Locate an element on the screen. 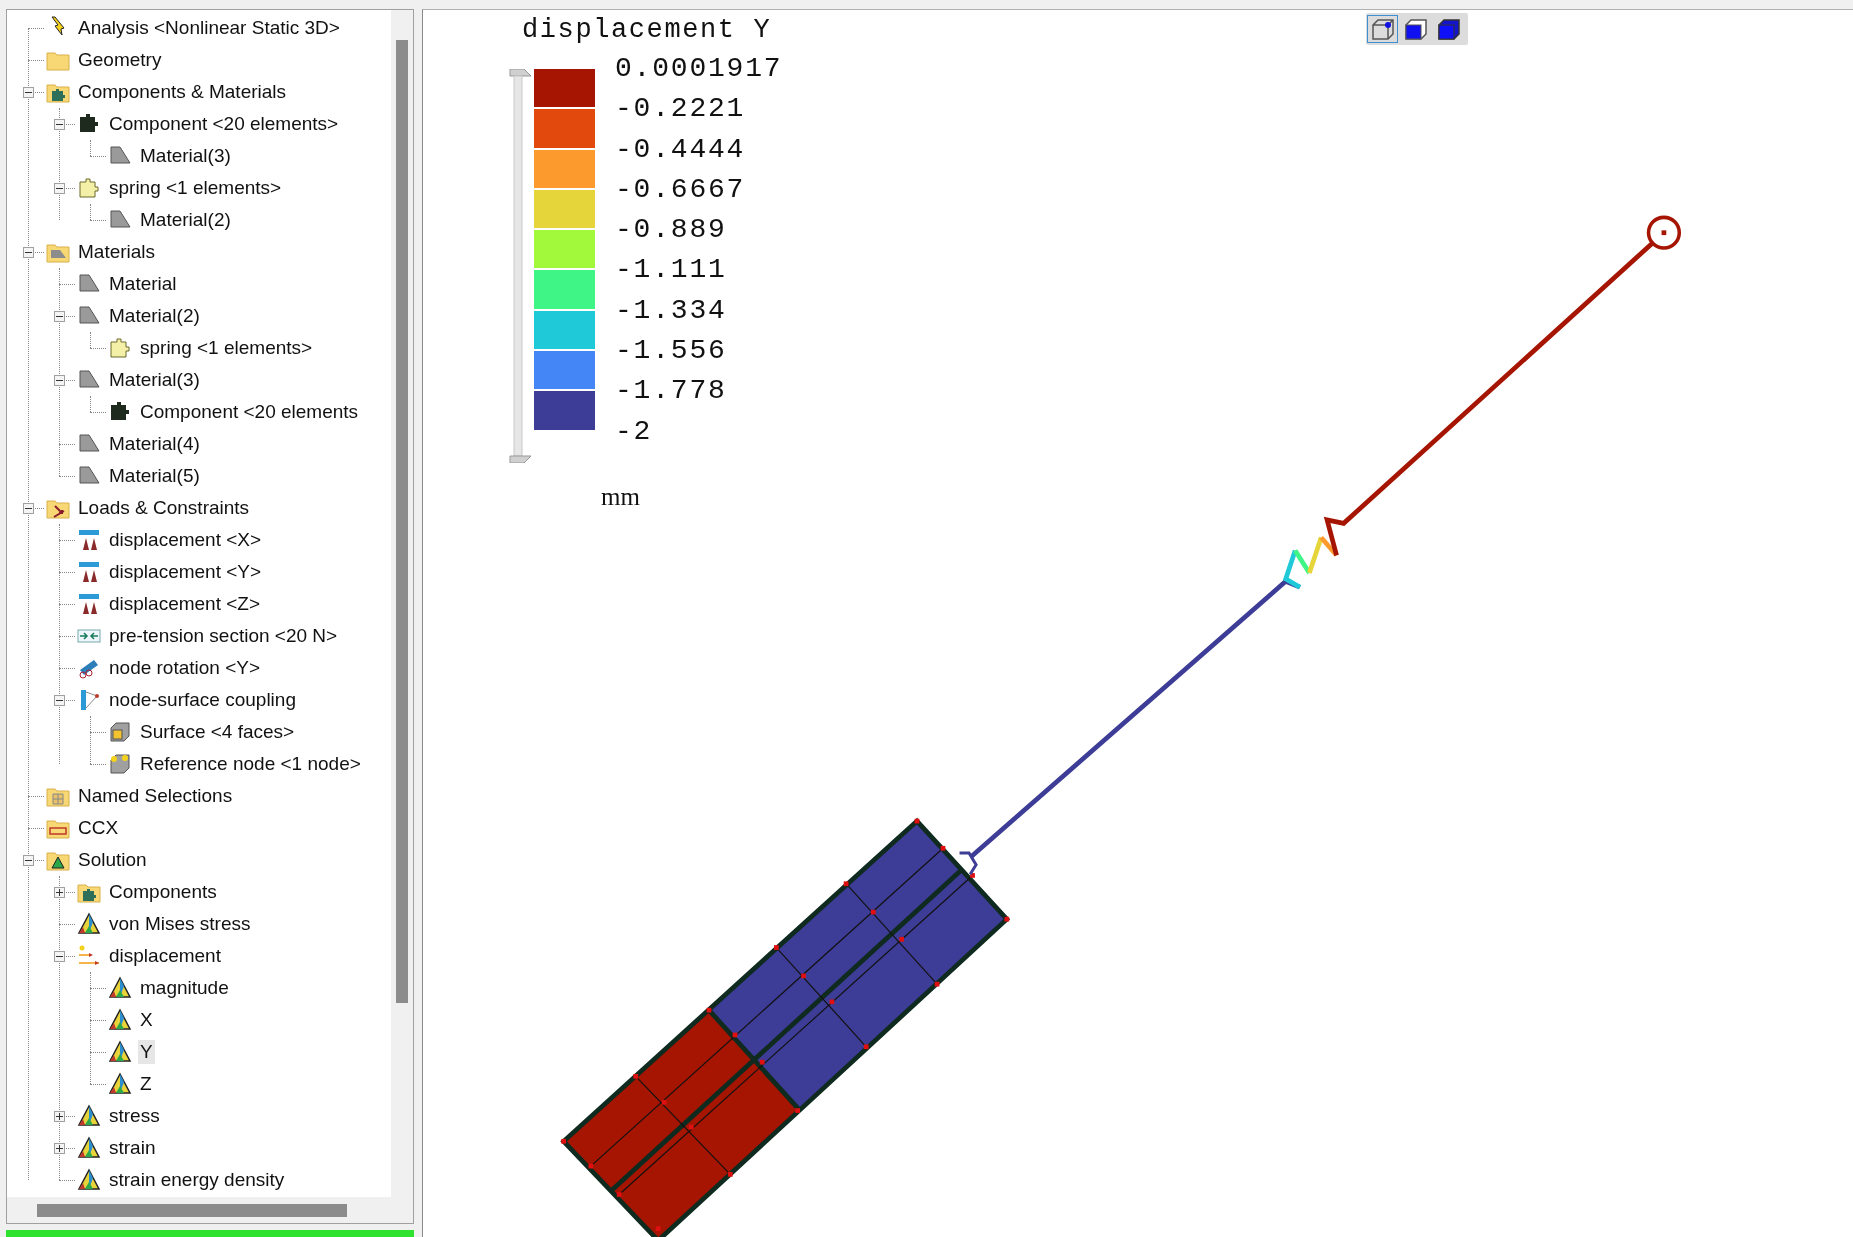 This screenshot has height=1237, width=1853. legend-value: -0.2221 is located at coordinates (681, 109).